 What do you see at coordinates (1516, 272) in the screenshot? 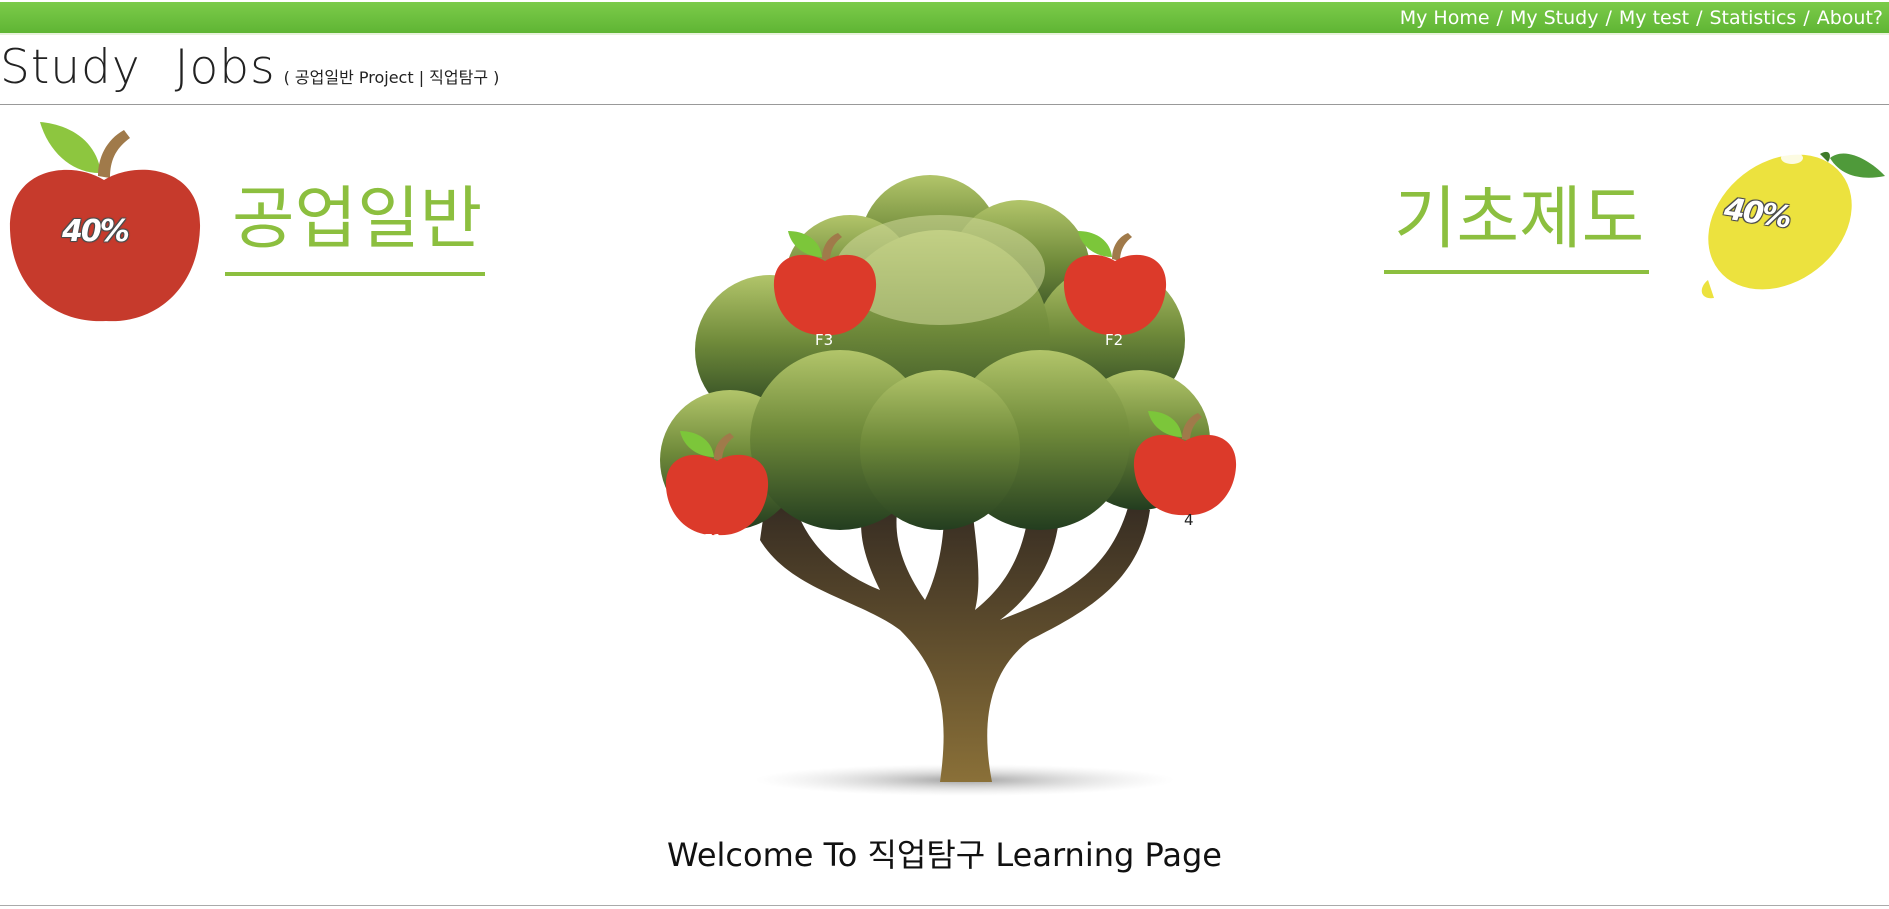
I see `subject-underline-right` at bounding box center [1516, 272].